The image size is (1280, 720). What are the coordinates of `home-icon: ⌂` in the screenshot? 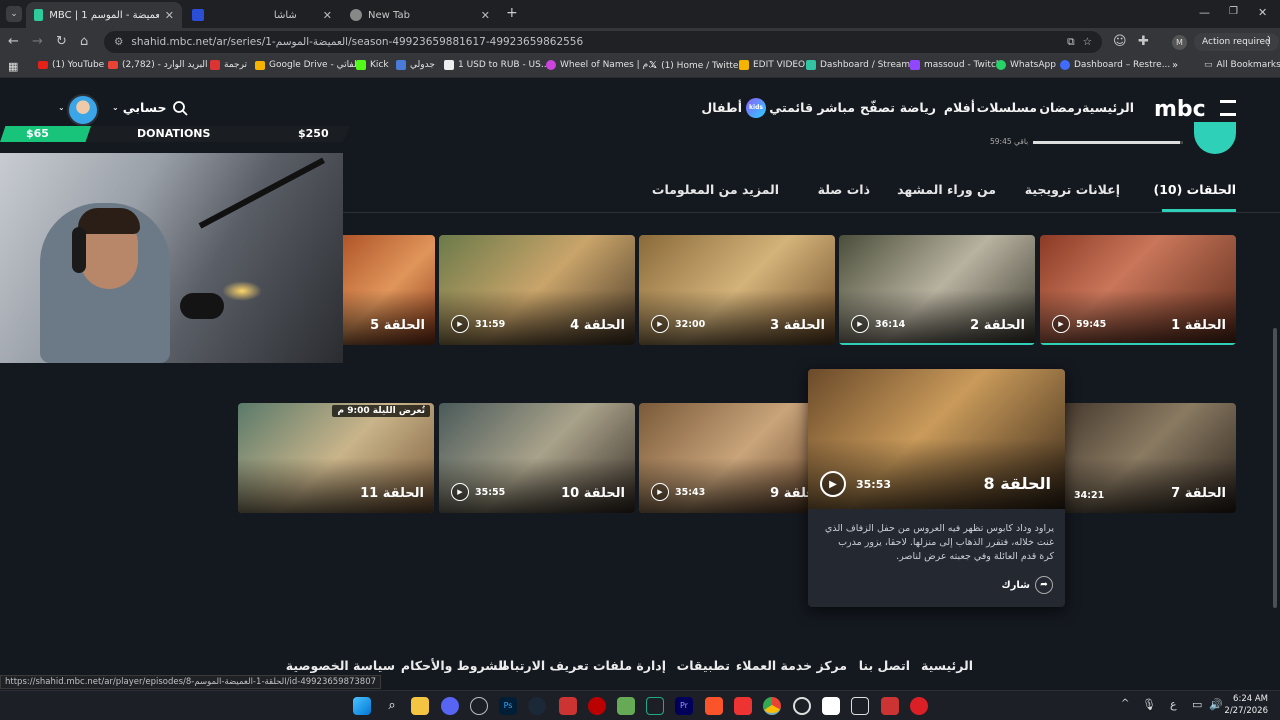 It's located at (84, 42).